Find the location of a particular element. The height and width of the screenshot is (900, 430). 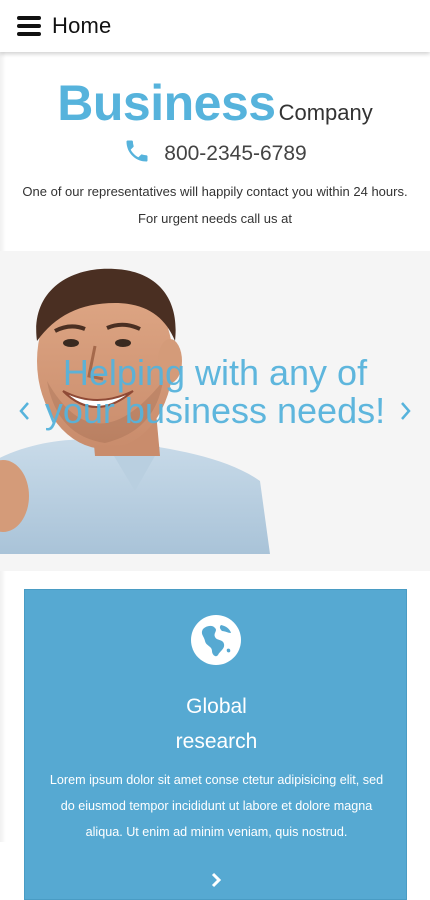

page-title: Home is located at coordinates (82, 25).